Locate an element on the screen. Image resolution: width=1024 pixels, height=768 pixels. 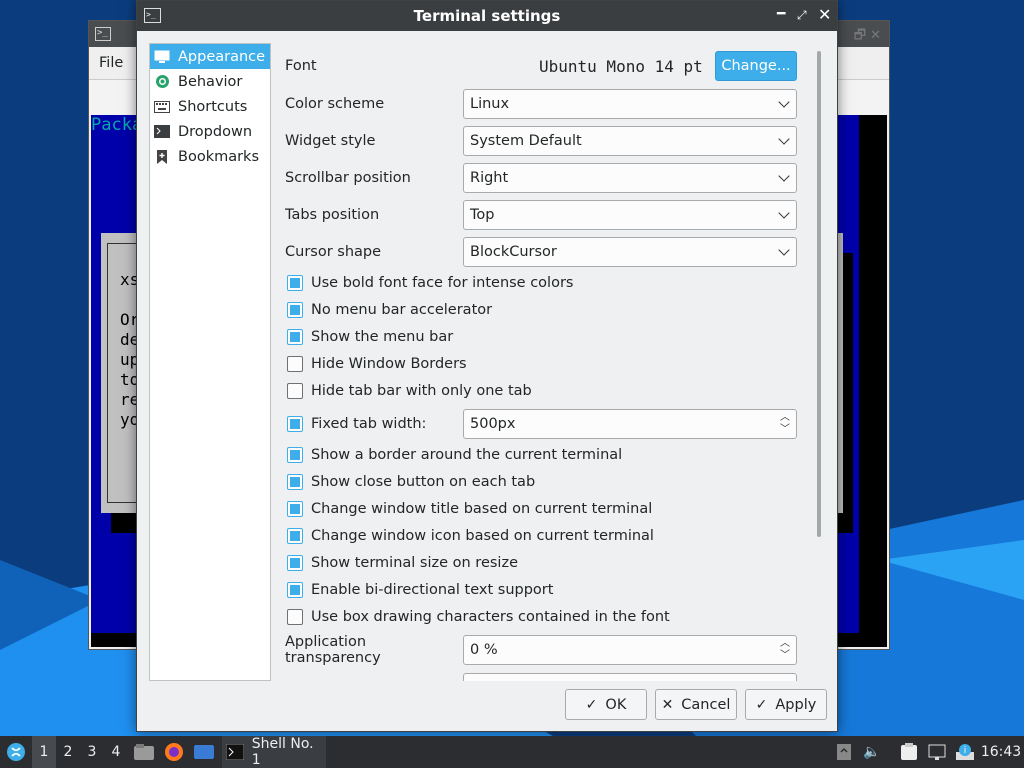
bold-font-checkbox-row: Use bold font face for intense colors is located at coordinates (429, 283).